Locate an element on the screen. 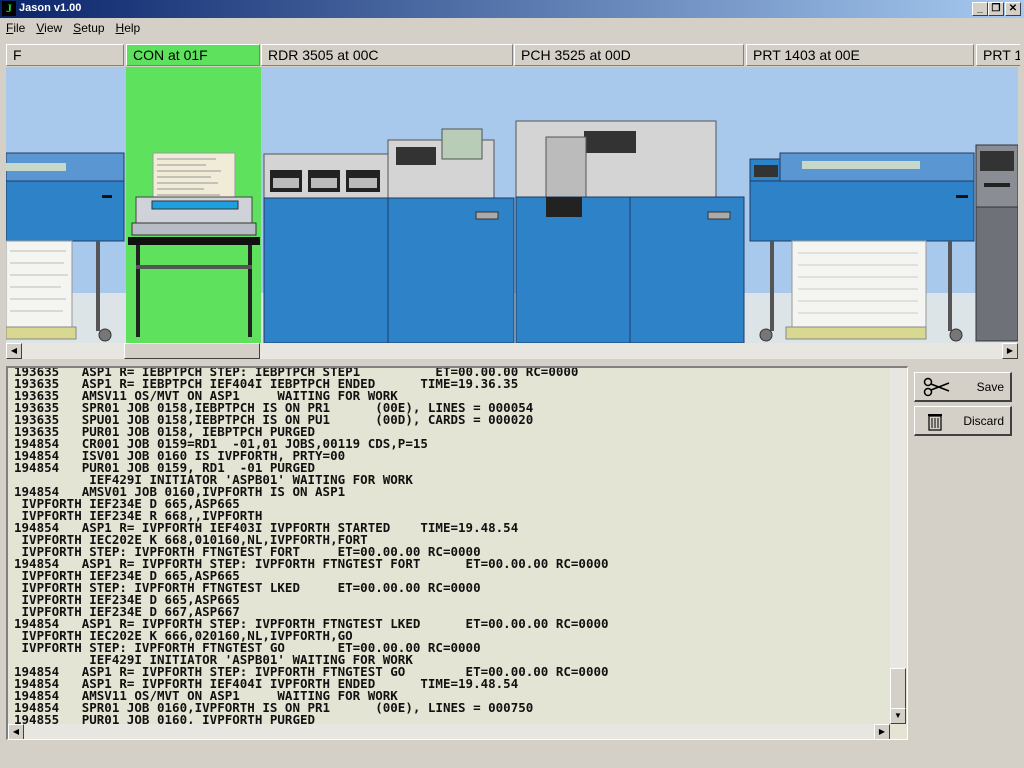  console-vscrollbar: ▼ is located at coordinates (898, 546).